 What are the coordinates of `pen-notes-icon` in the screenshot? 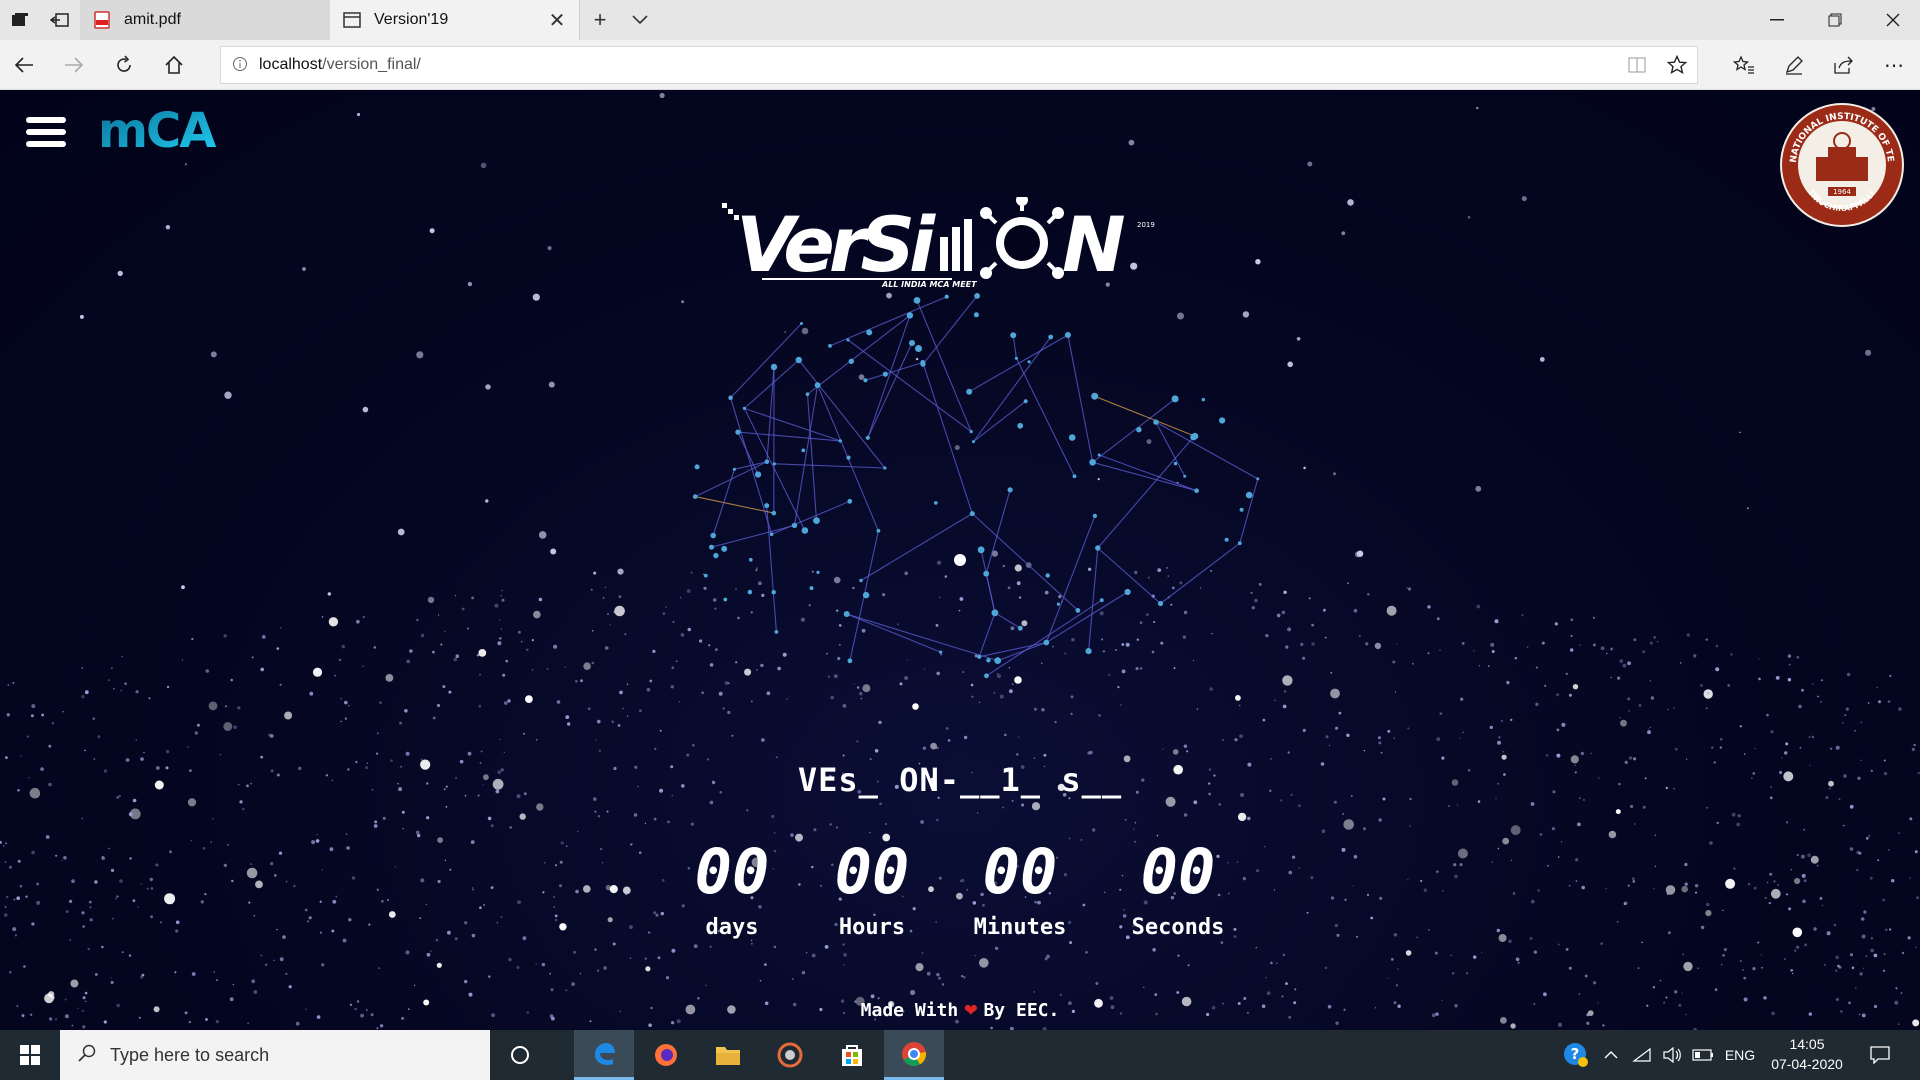 It's located at (1794, 65).